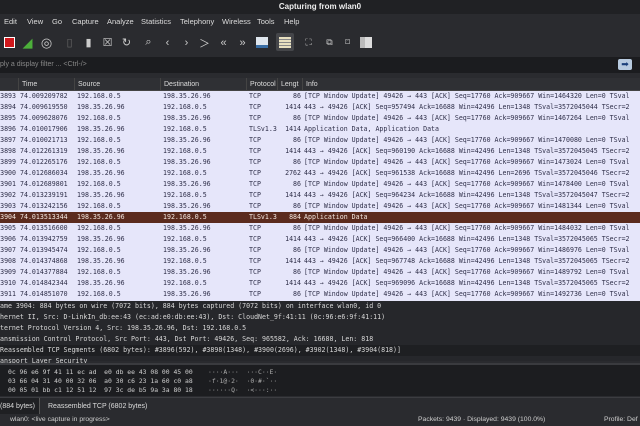 The width and height of the screenshot is (640, 426). I want to click on menu-go: Go, so click(57, 22).